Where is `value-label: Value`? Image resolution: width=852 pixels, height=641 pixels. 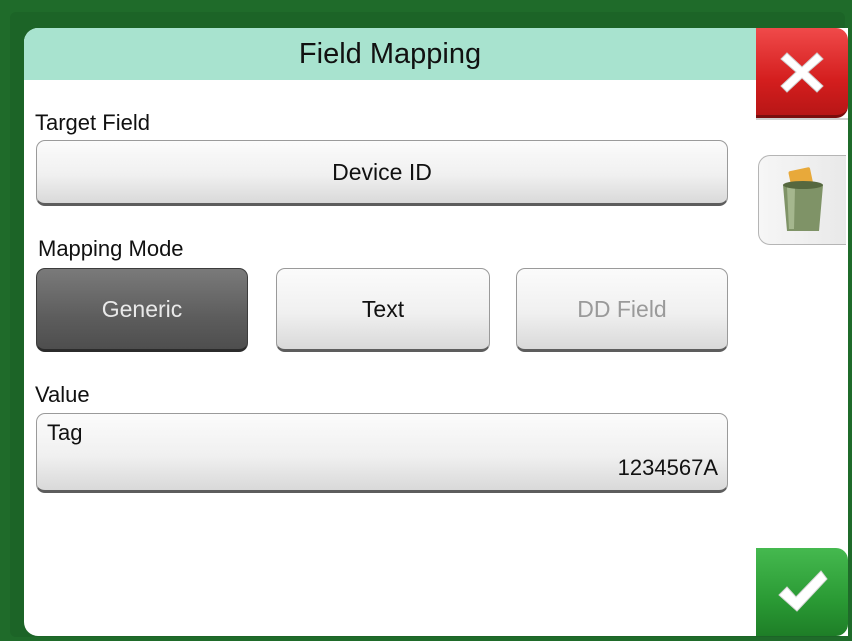 value-label: Value is located at coordinates (62, 394).